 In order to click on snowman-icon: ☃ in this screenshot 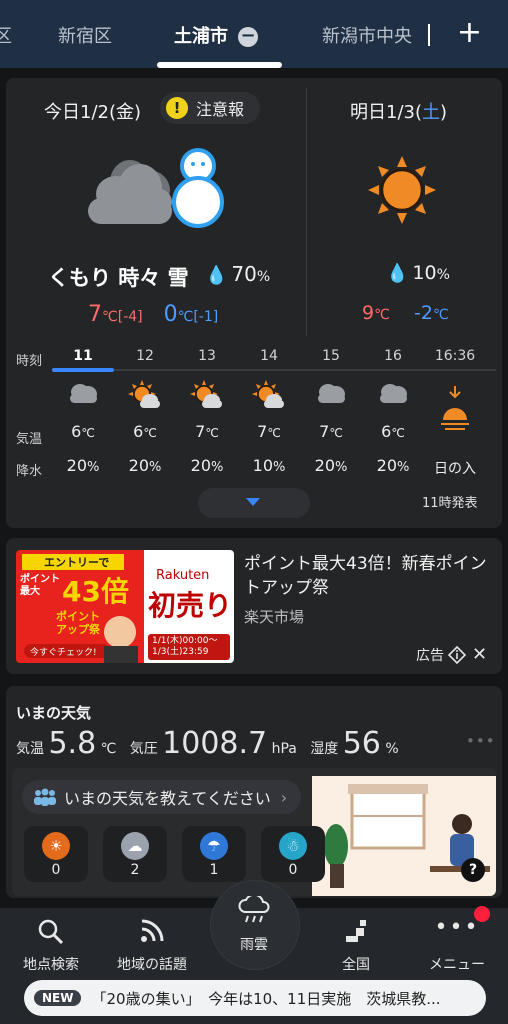, I will do `click(293, 846)`.